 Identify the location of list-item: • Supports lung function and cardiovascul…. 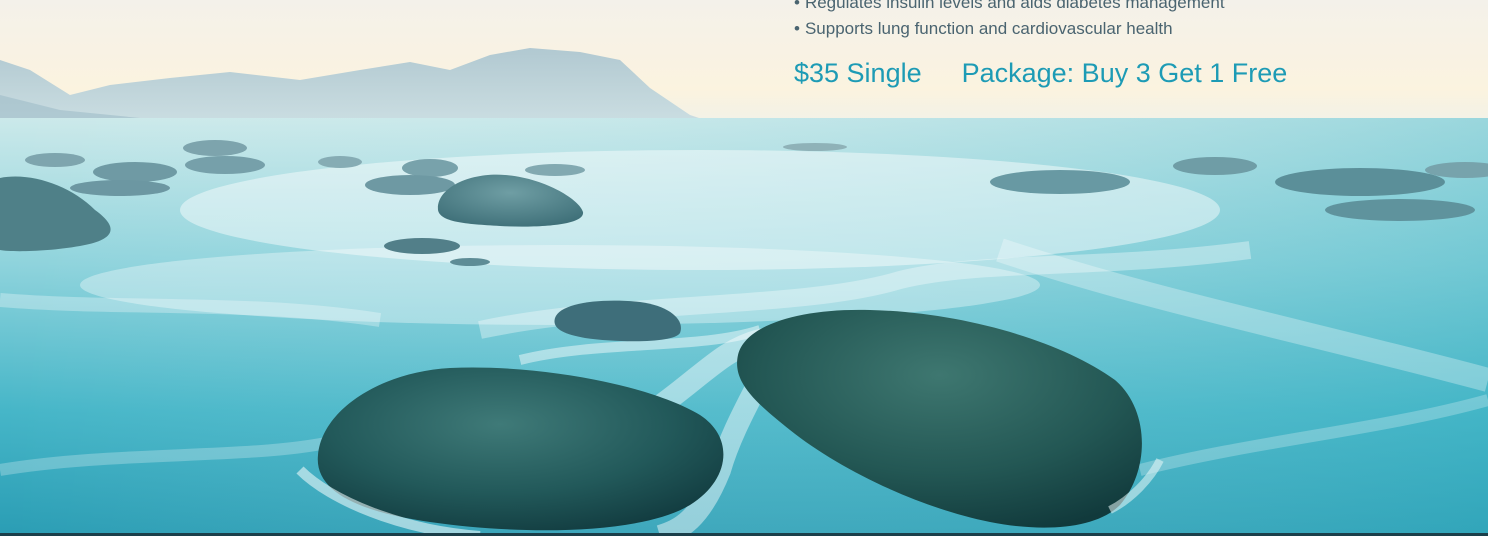
(1124, 29).